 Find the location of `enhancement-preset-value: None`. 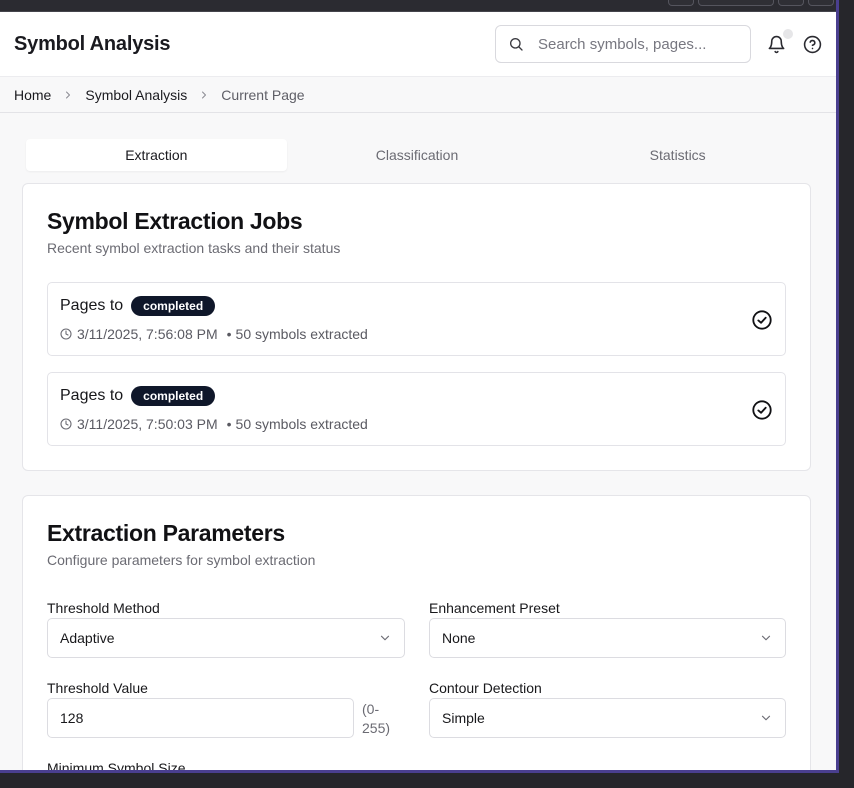

enhancement-preset-value: None is located at coordinates (459, 638).